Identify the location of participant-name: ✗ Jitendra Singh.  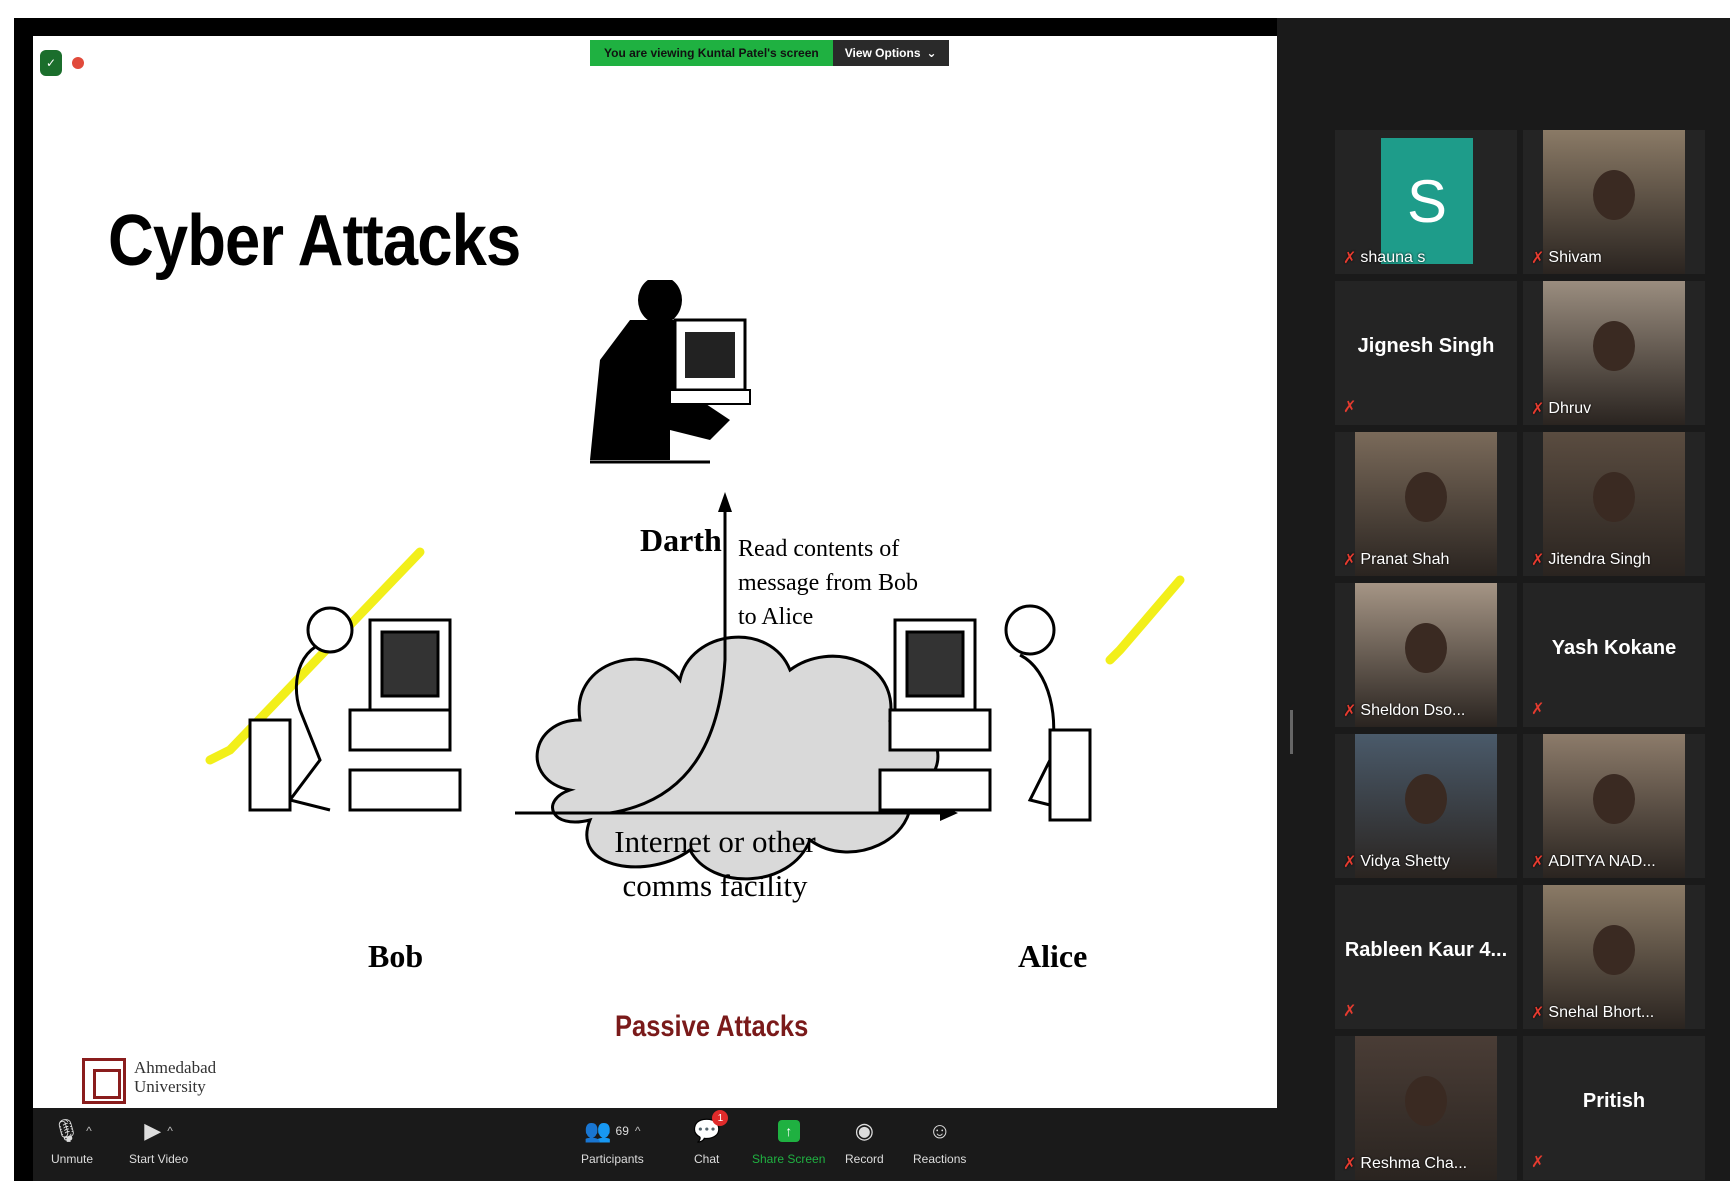
(1591, 560).